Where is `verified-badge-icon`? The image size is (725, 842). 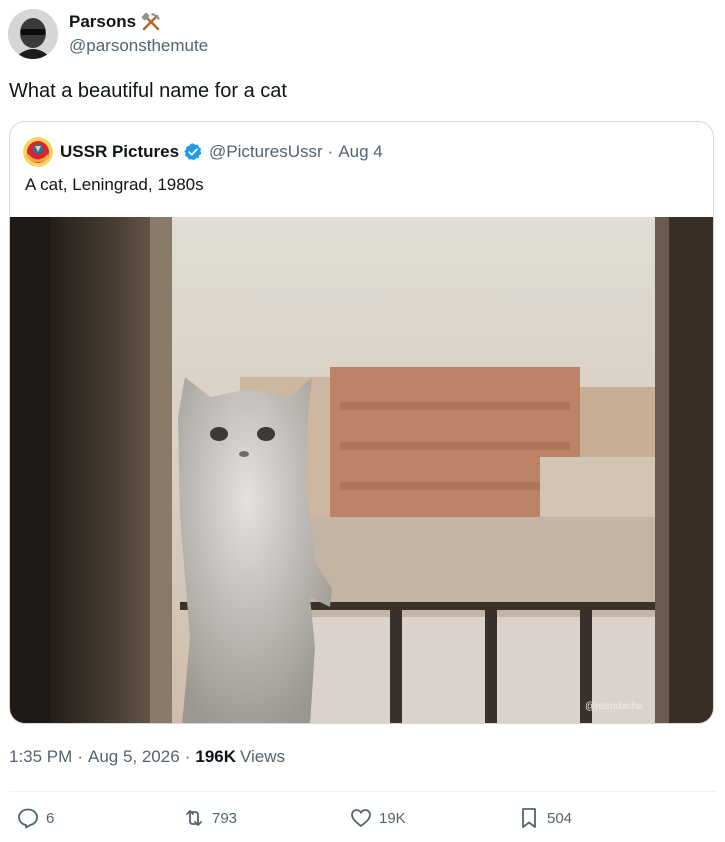 verified-badge-icon is located at coordinates (193, 152).